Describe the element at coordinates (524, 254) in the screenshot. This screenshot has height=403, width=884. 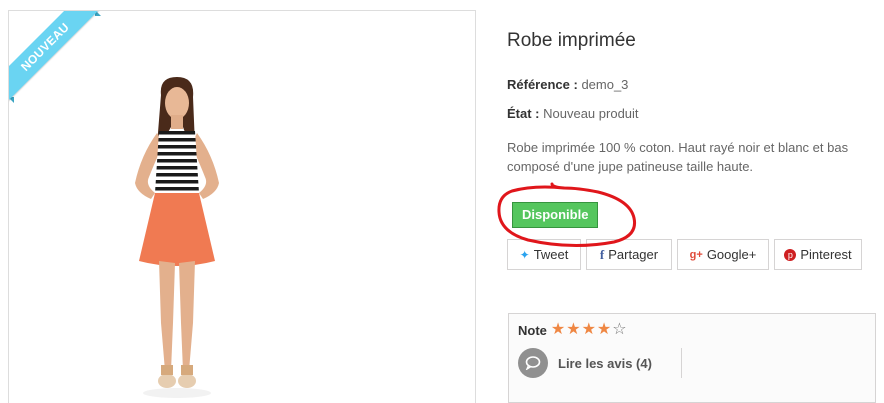
I see `twitter-icon: ✦` at that location.